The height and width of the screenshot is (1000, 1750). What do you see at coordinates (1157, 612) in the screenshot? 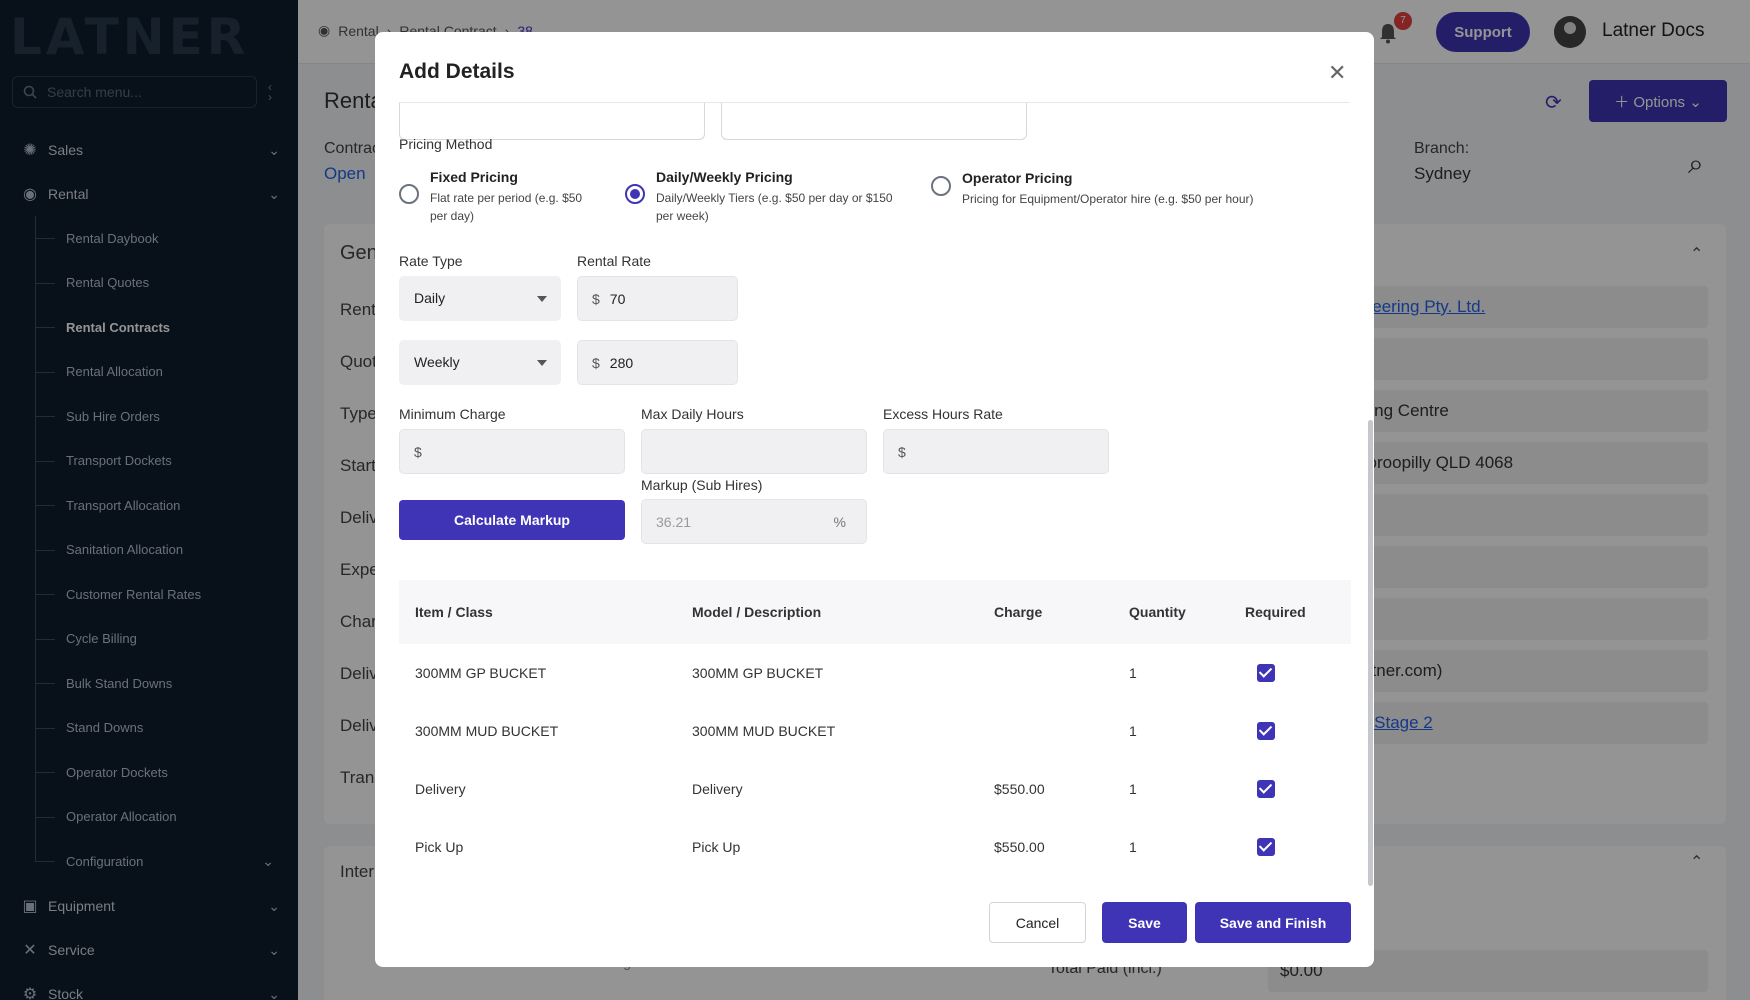
I see `header-quantity: Quantity` at bounding box center [1157, 612].